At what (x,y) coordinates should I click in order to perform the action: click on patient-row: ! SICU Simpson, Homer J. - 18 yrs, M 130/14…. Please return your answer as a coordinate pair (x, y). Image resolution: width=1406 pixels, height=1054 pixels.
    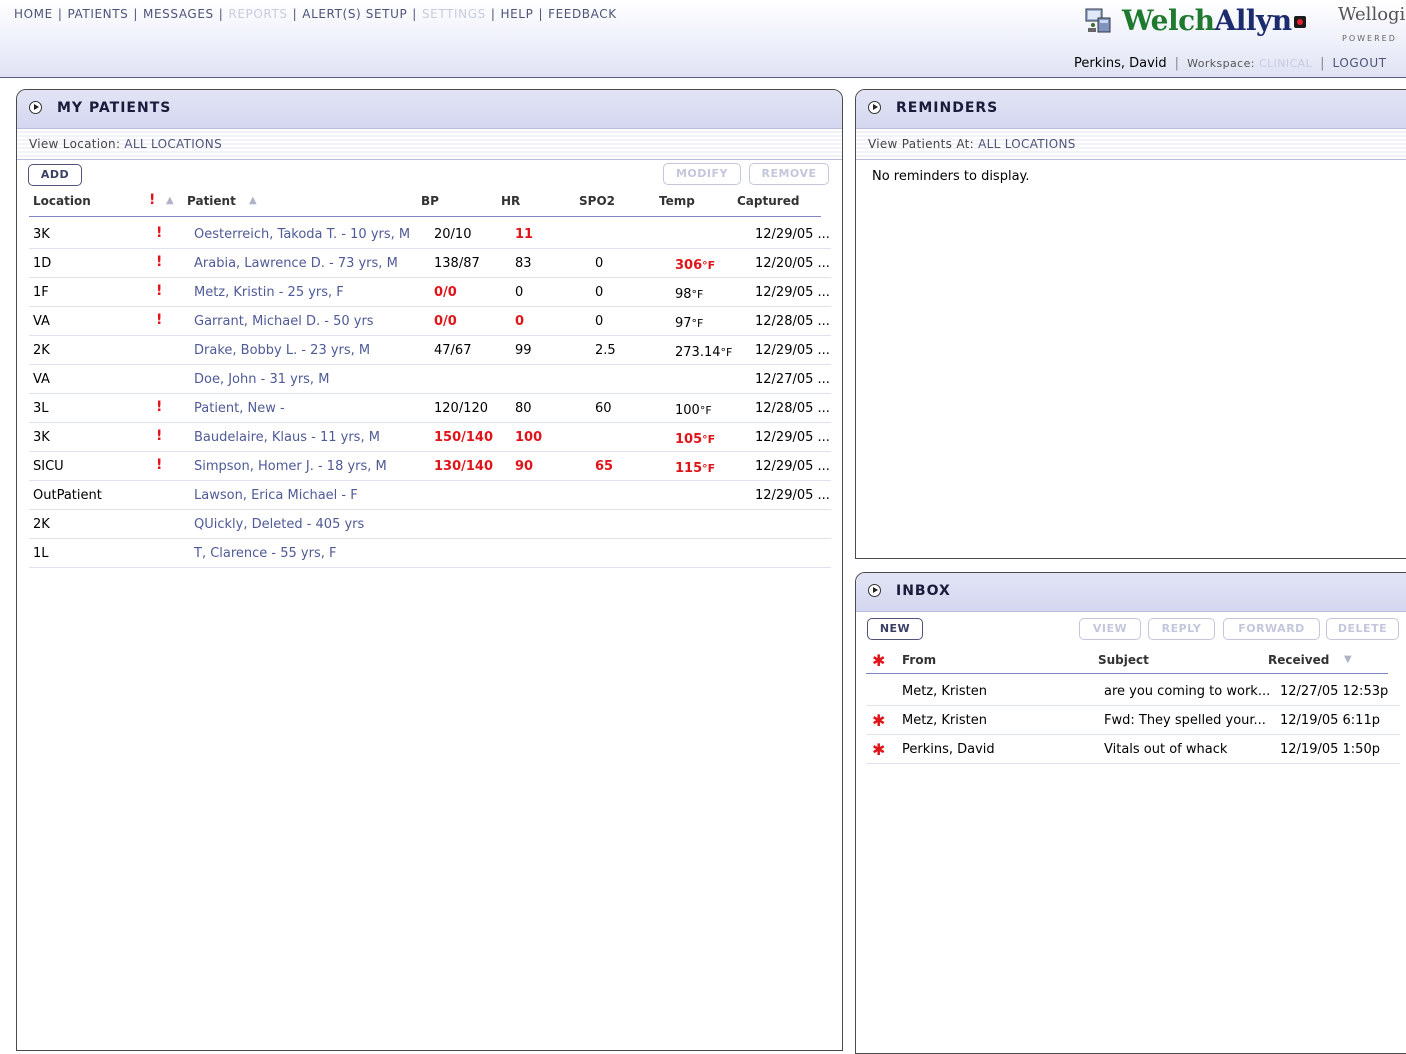
    Looking at the image, I should click on (430, 466).